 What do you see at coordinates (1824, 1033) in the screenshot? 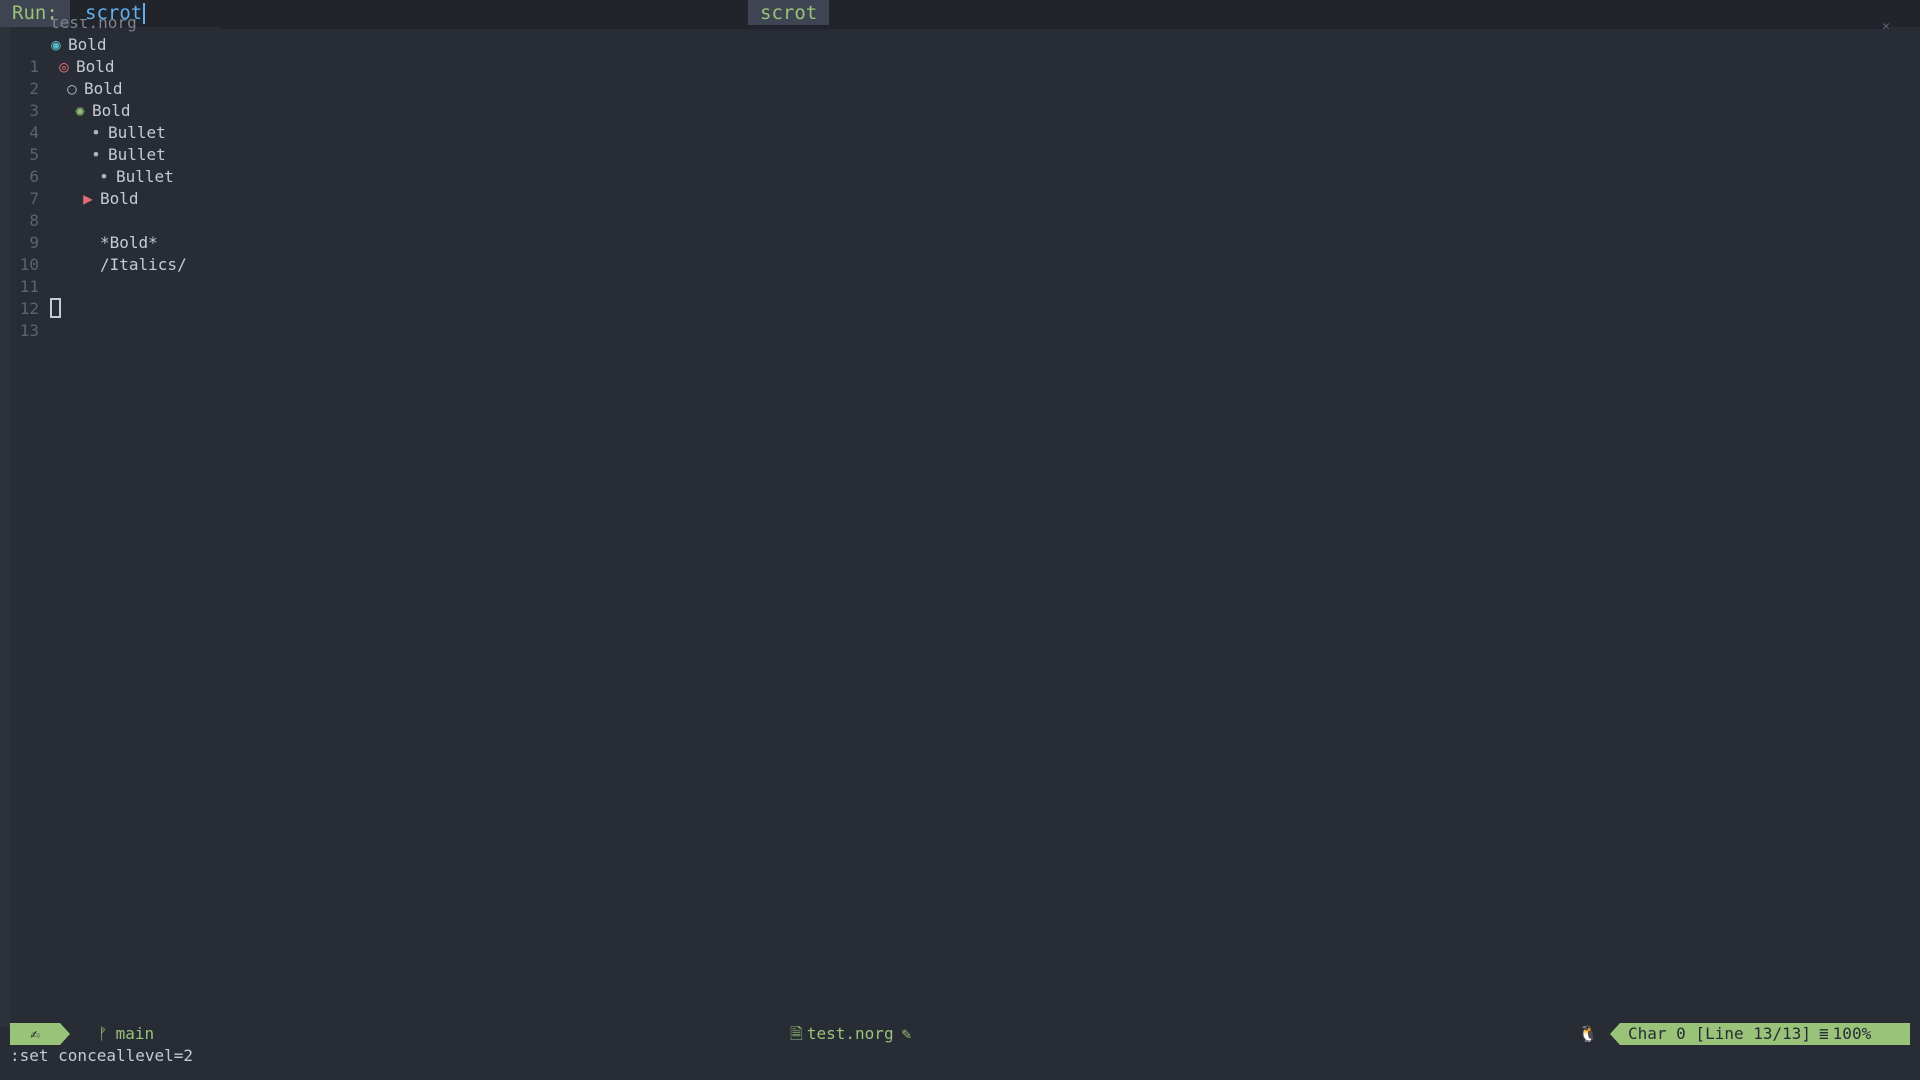
I see `progress-icon: ≣` at bounding box center [1824, 1033].